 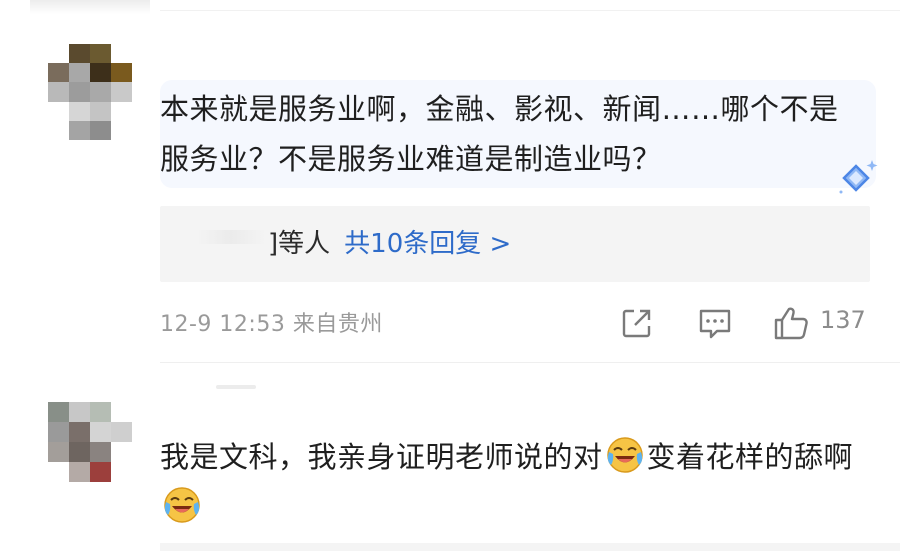 What do you see at coordinates (299, 244) in the screenshot?
I see `reply-prefix: ]等人` at bounding box center [299, 244].